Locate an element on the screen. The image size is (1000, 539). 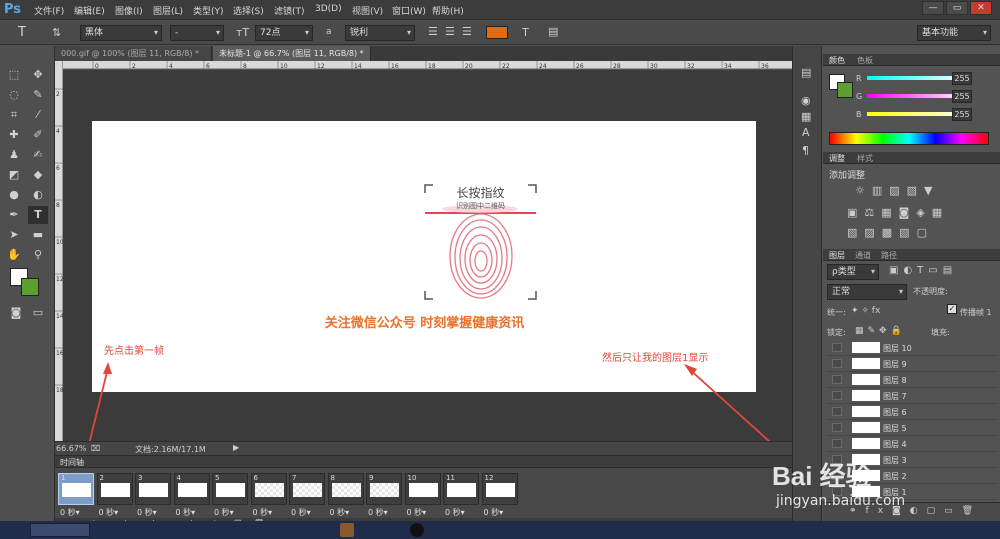
panel-icon-strip: ▤ ◉ ▦ A ¶ is located at coordinates (807, 283).